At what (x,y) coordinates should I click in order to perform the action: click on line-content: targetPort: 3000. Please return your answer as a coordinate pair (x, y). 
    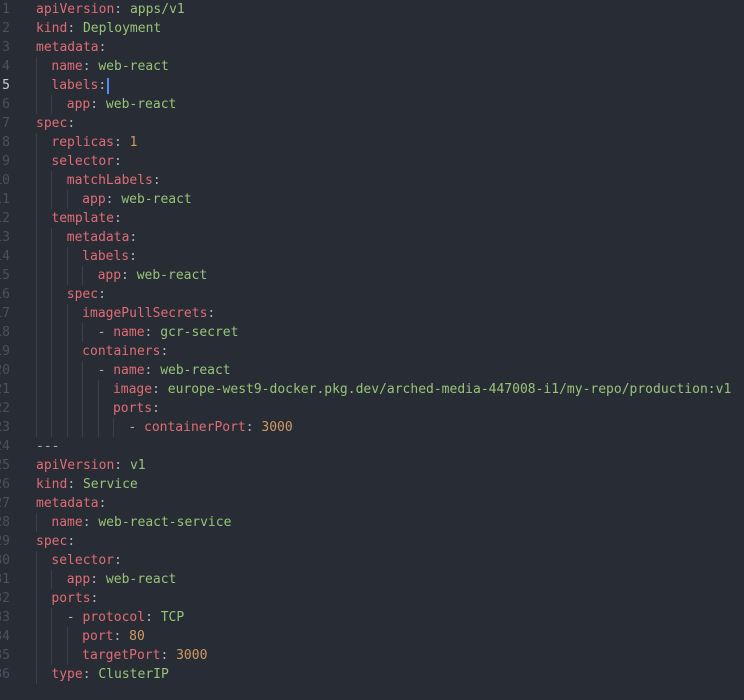
    Looking at the image, I should click on (121, 655).